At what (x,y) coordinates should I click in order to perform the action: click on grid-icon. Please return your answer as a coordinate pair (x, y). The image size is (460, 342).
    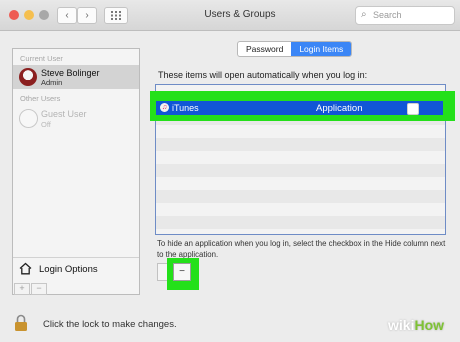
    Looking at the image, I should click on (116, 15).